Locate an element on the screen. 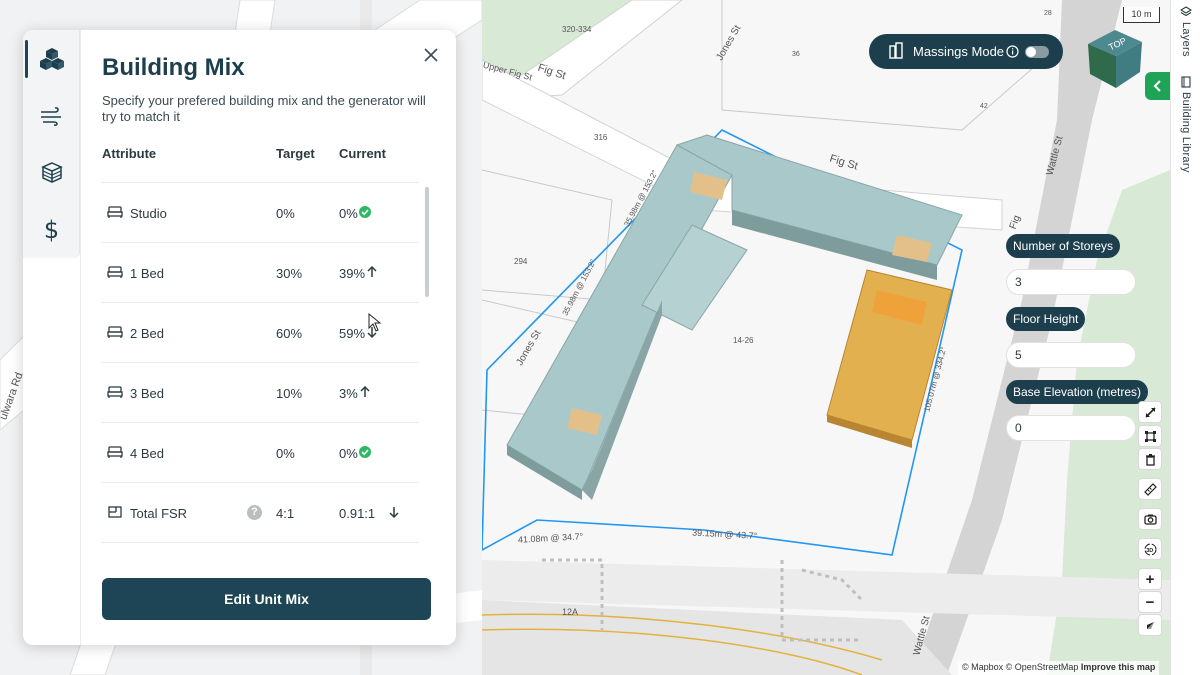  building-library-tab: Building Library is located at coordinates (1186, 124).